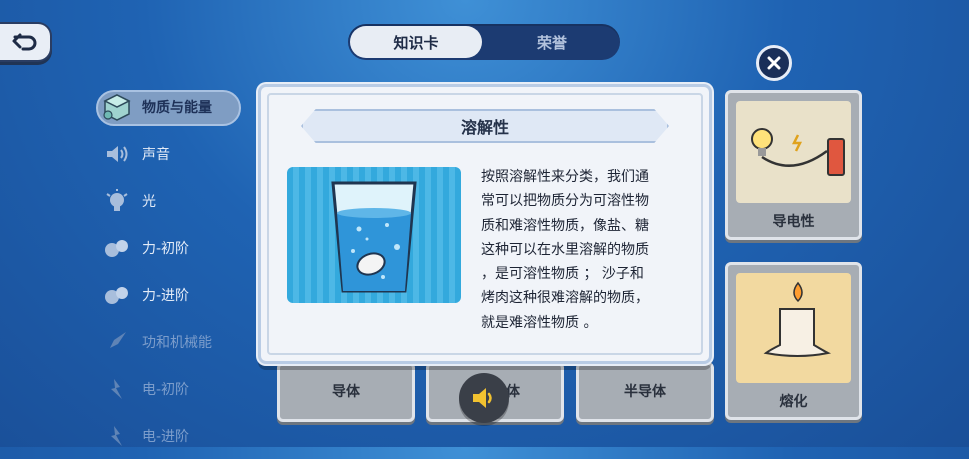 The image size is (969, 459). What do you see at coordinates (156, 154) in the screenshot?
I see `sidebar-item-label: 声音` at bounding box center [156, 154].